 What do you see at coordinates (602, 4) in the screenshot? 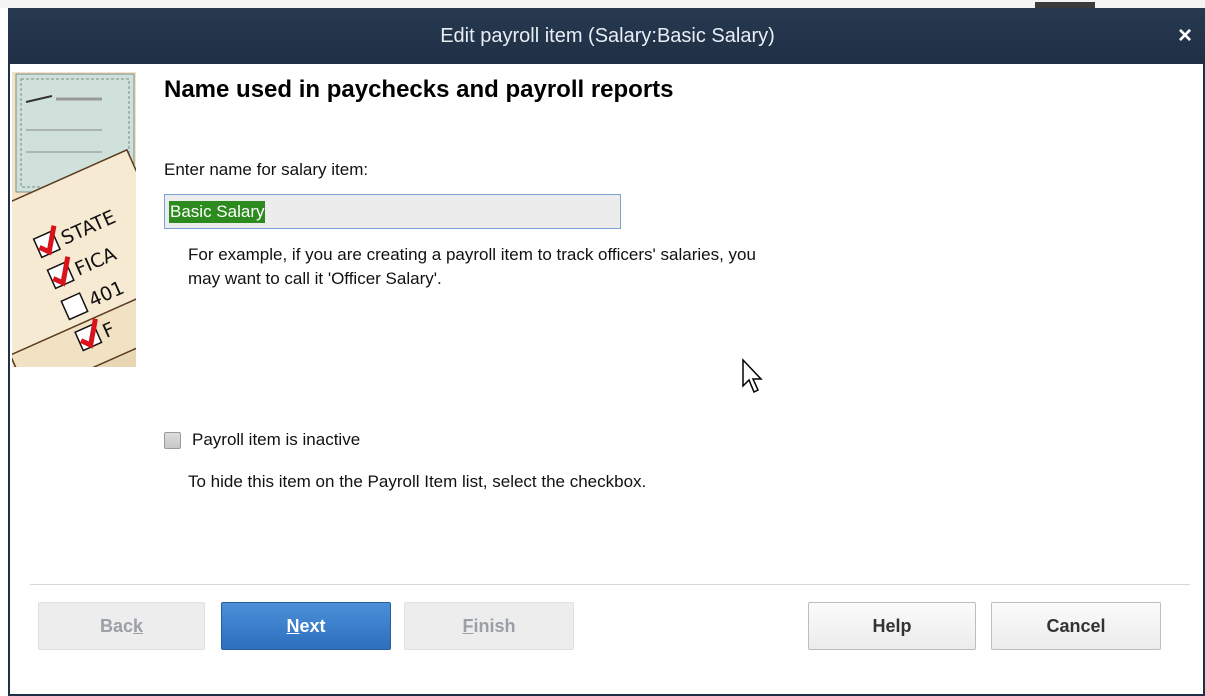
I see `background-strip` at bounding box center [602, 4].